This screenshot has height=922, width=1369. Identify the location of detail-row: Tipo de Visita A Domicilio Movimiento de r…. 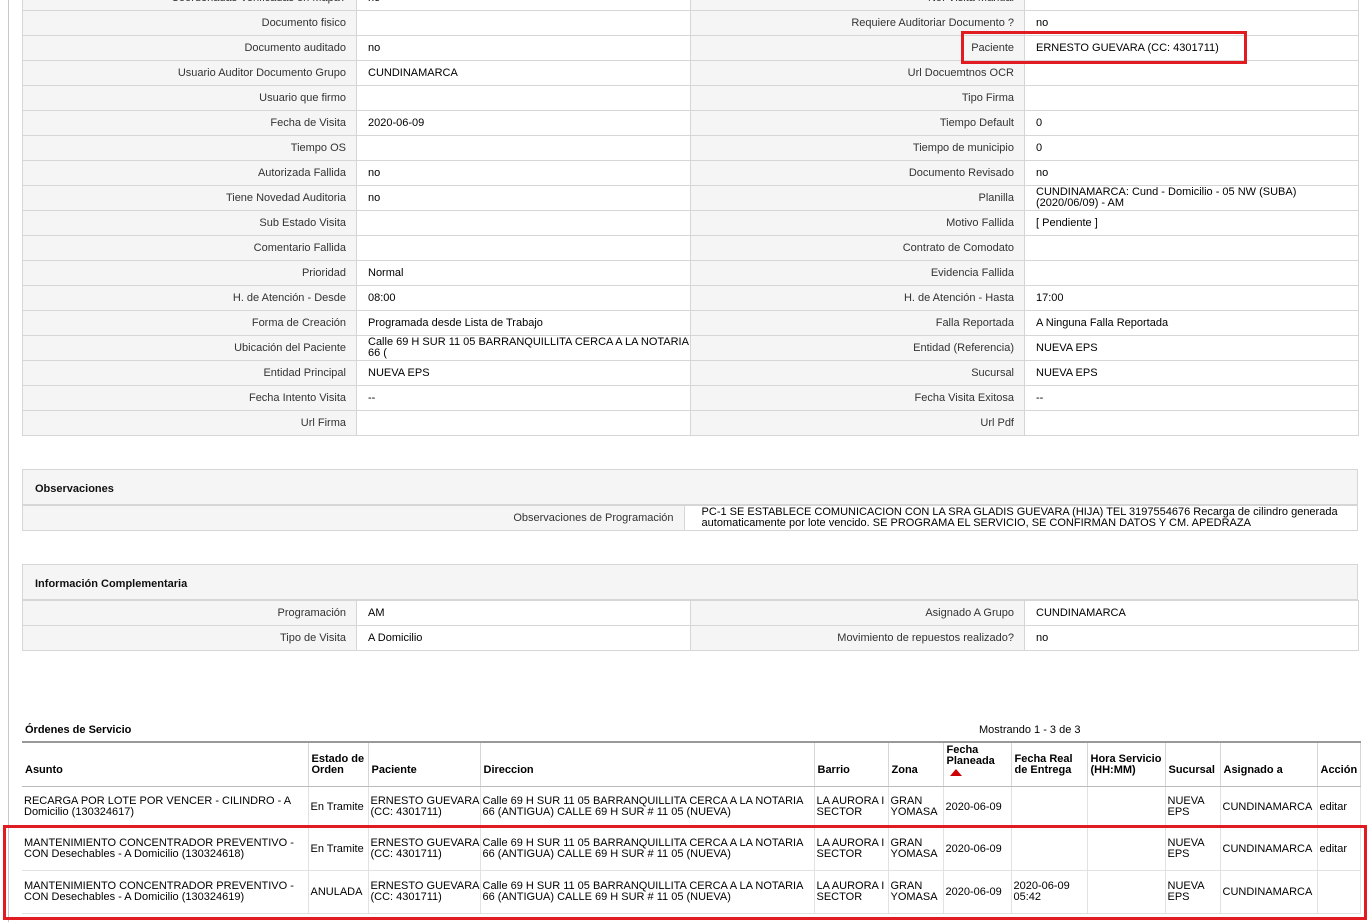
(690, 638).